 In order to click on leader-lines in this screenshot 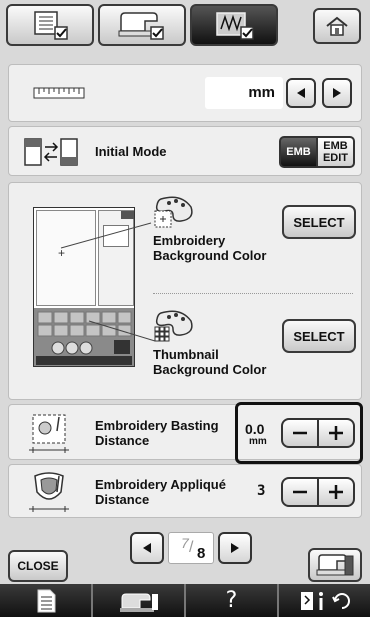, I will do `click(108, 282)`.